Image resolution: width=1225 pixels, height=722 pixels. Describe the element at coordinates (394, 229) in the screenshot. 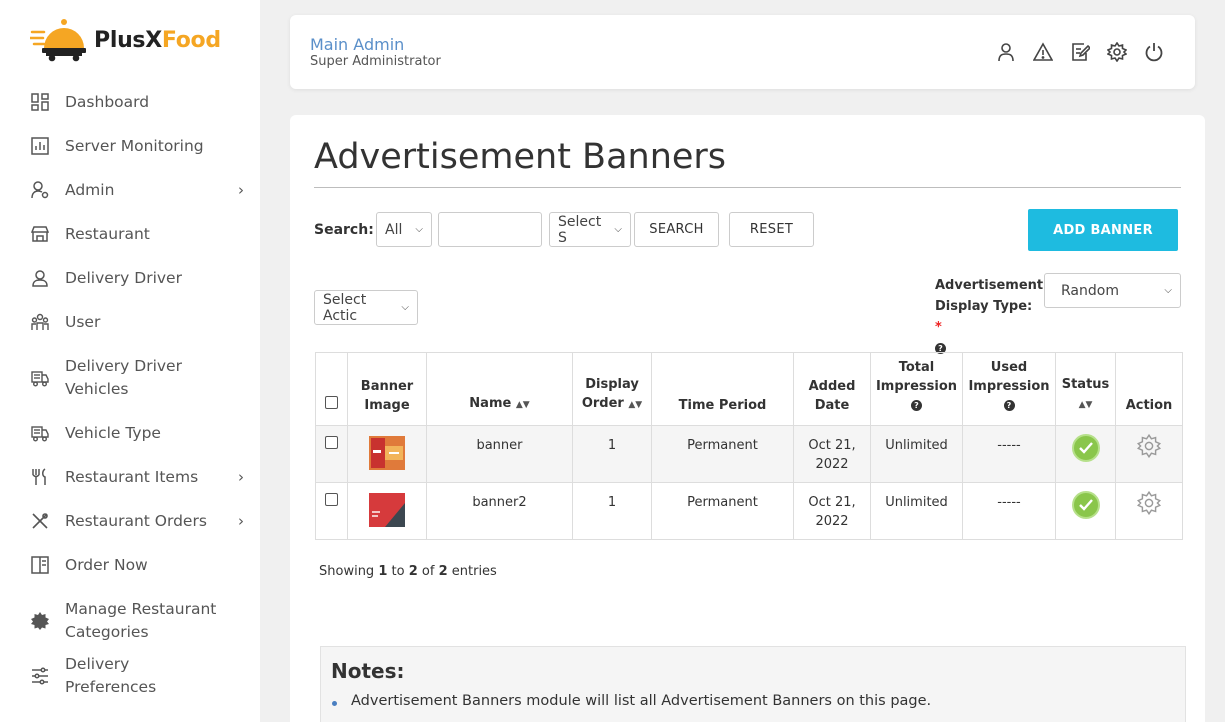

I see `search-scope-value: All` at that location.